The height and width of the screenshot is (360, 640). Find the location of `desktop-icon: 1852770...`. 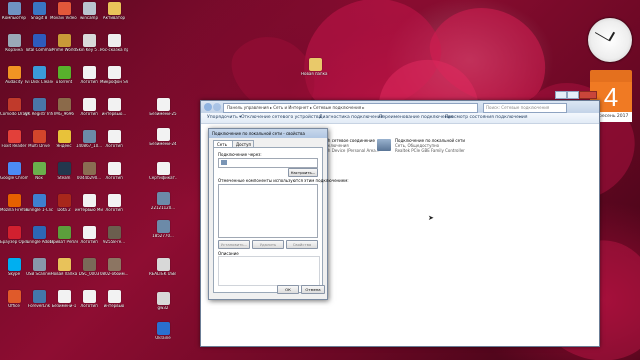

desktop-icon: 1852770... is located at coordinates (163, 233).